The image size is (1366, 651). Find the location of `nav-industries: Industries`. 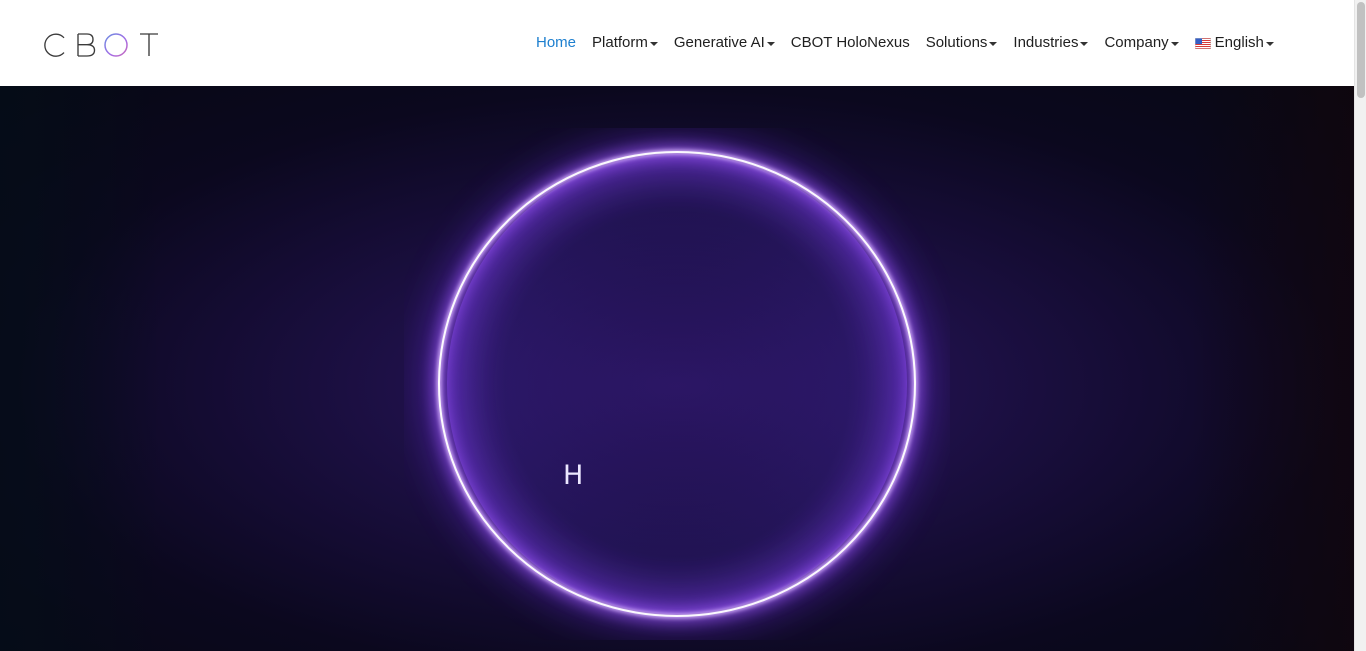

nav-industries: Industries is located at coordinates (1051, 43).